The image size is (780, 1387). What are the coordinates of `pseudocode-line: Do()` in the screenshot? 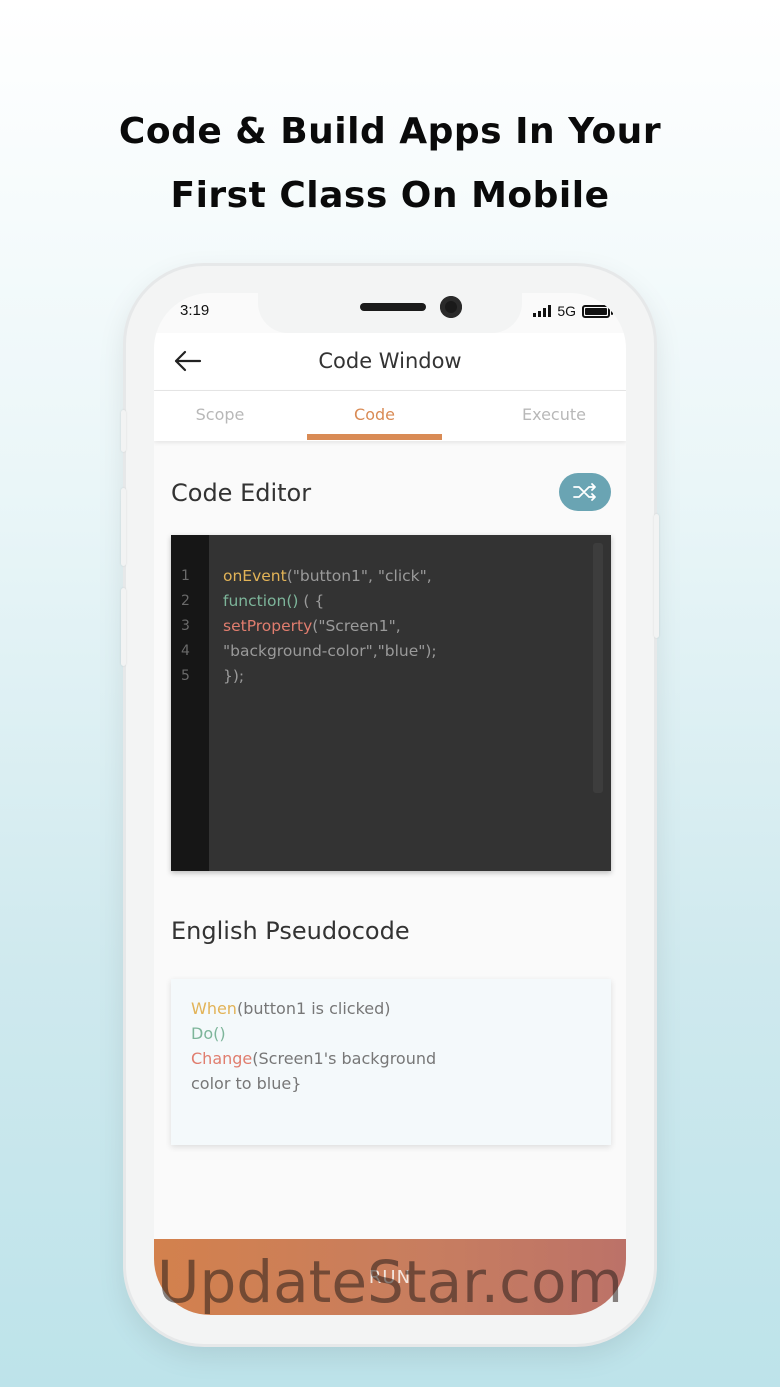 It's located at (208, 1033).